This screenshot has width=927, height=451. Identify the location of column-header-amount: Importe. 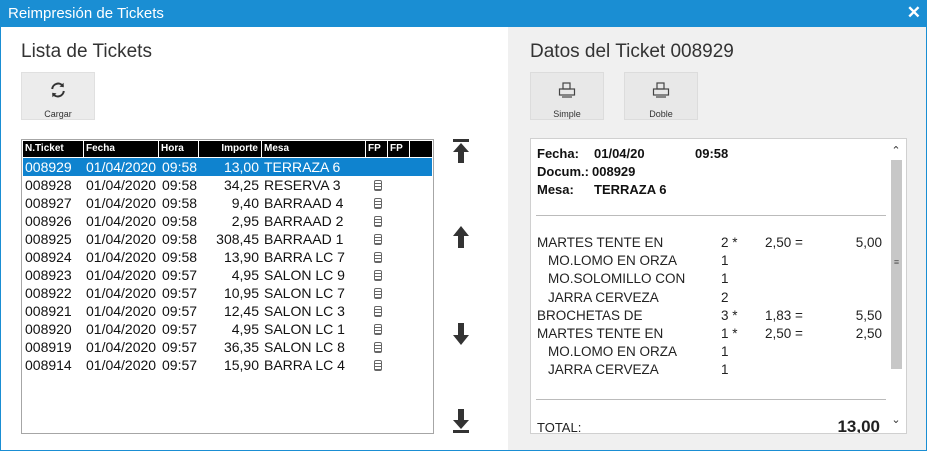
(230, 149).